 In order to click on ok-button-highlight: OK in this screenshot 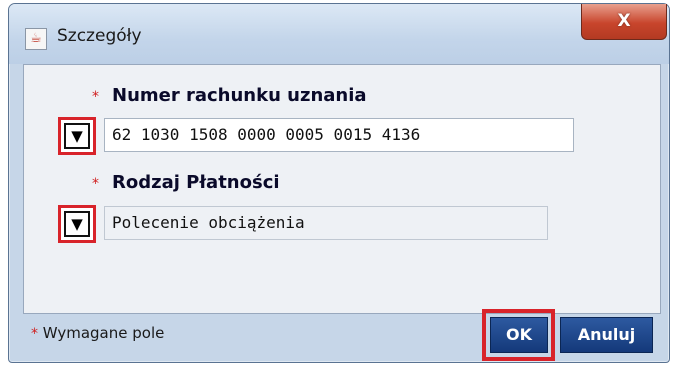, I will do `click(518, 335)`.